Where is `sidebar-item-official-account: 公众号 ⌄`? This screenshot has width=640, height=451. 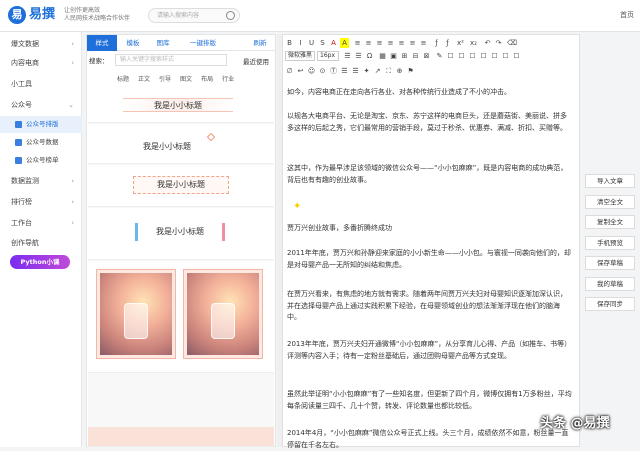
sidebar-item-official-account: 公众号 ⌄ is located at coordinates (41, 105).